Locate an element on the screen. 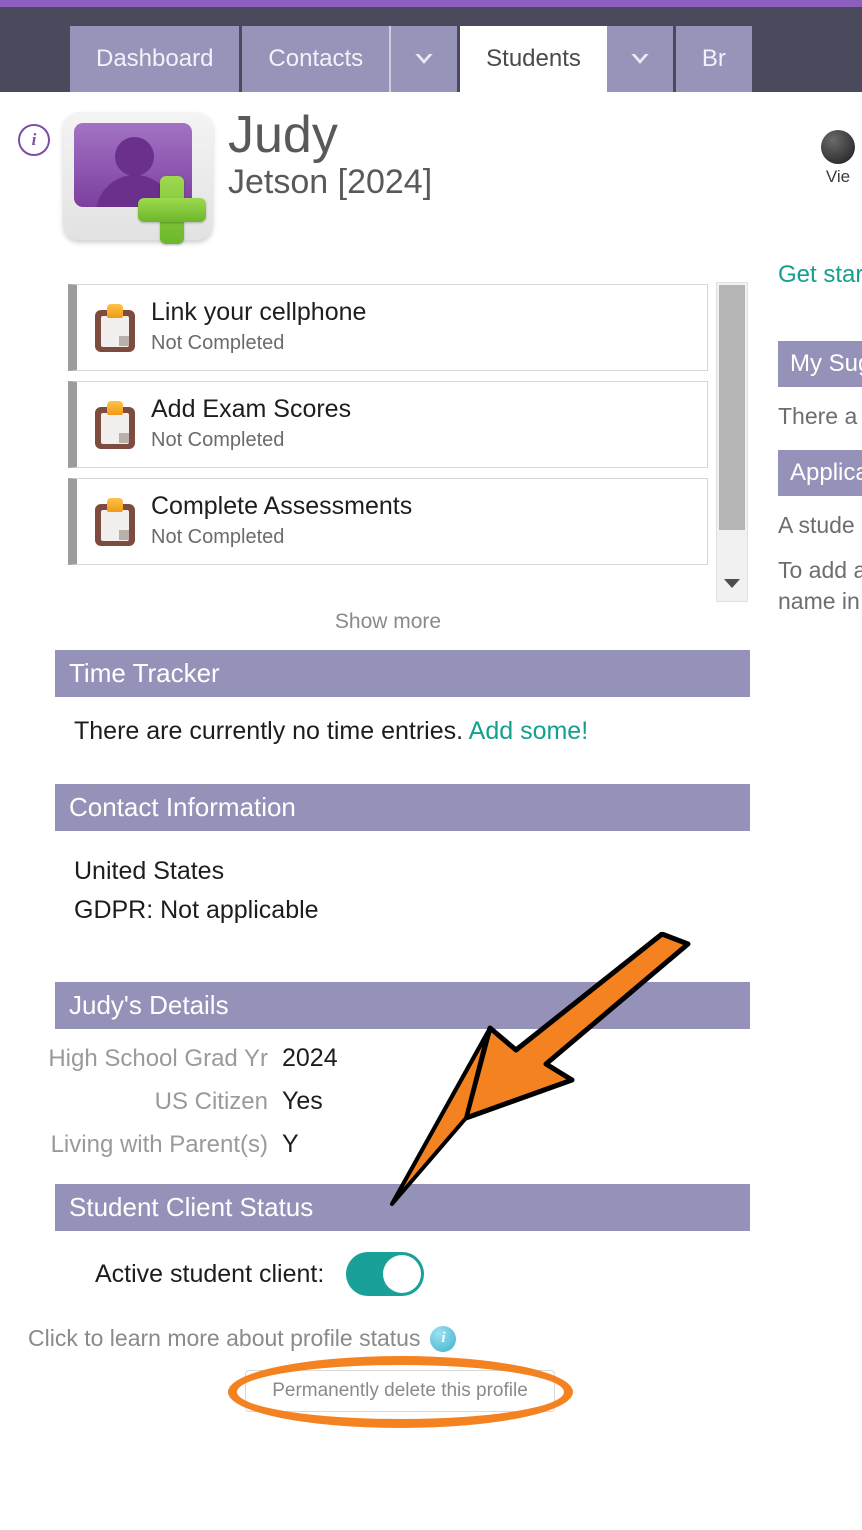 This screenshot has width=862, height=1530. info-circle-icon: i is located at coordinates (443, 1338).